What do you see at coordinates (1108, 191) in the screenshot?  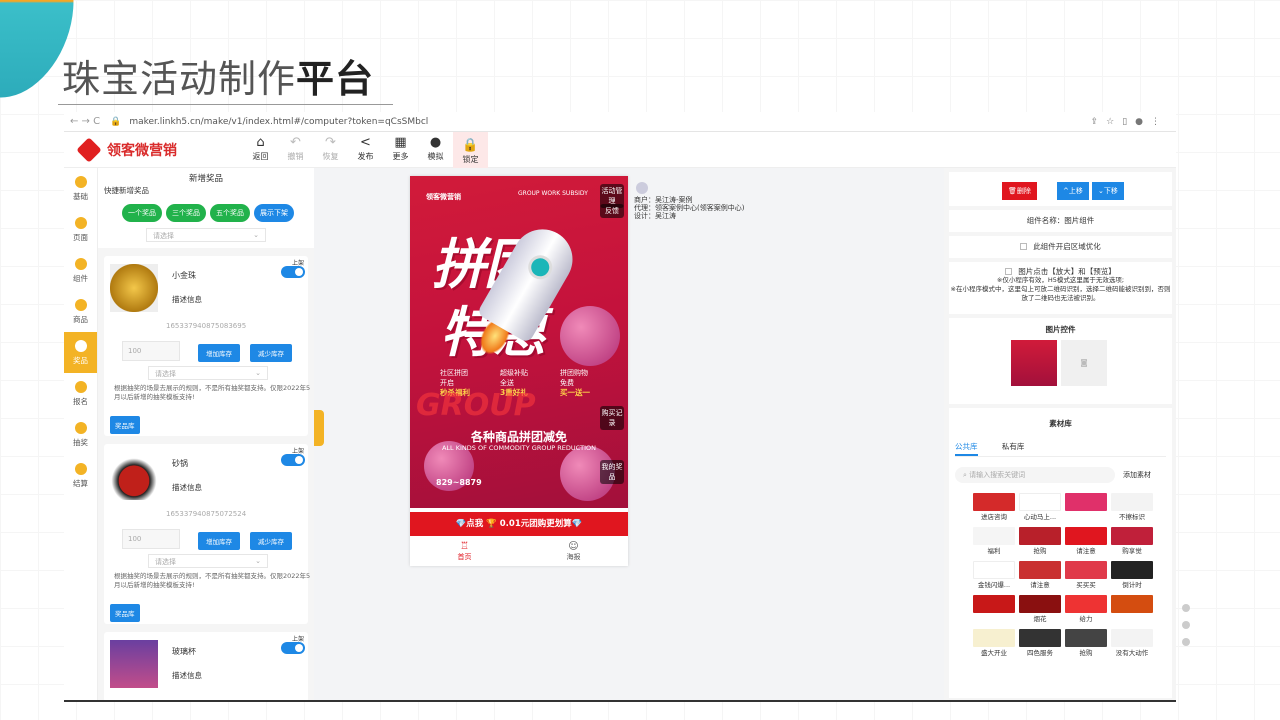 I see `move-down-button: ⌄下移` at bounding box center [1108, 191].